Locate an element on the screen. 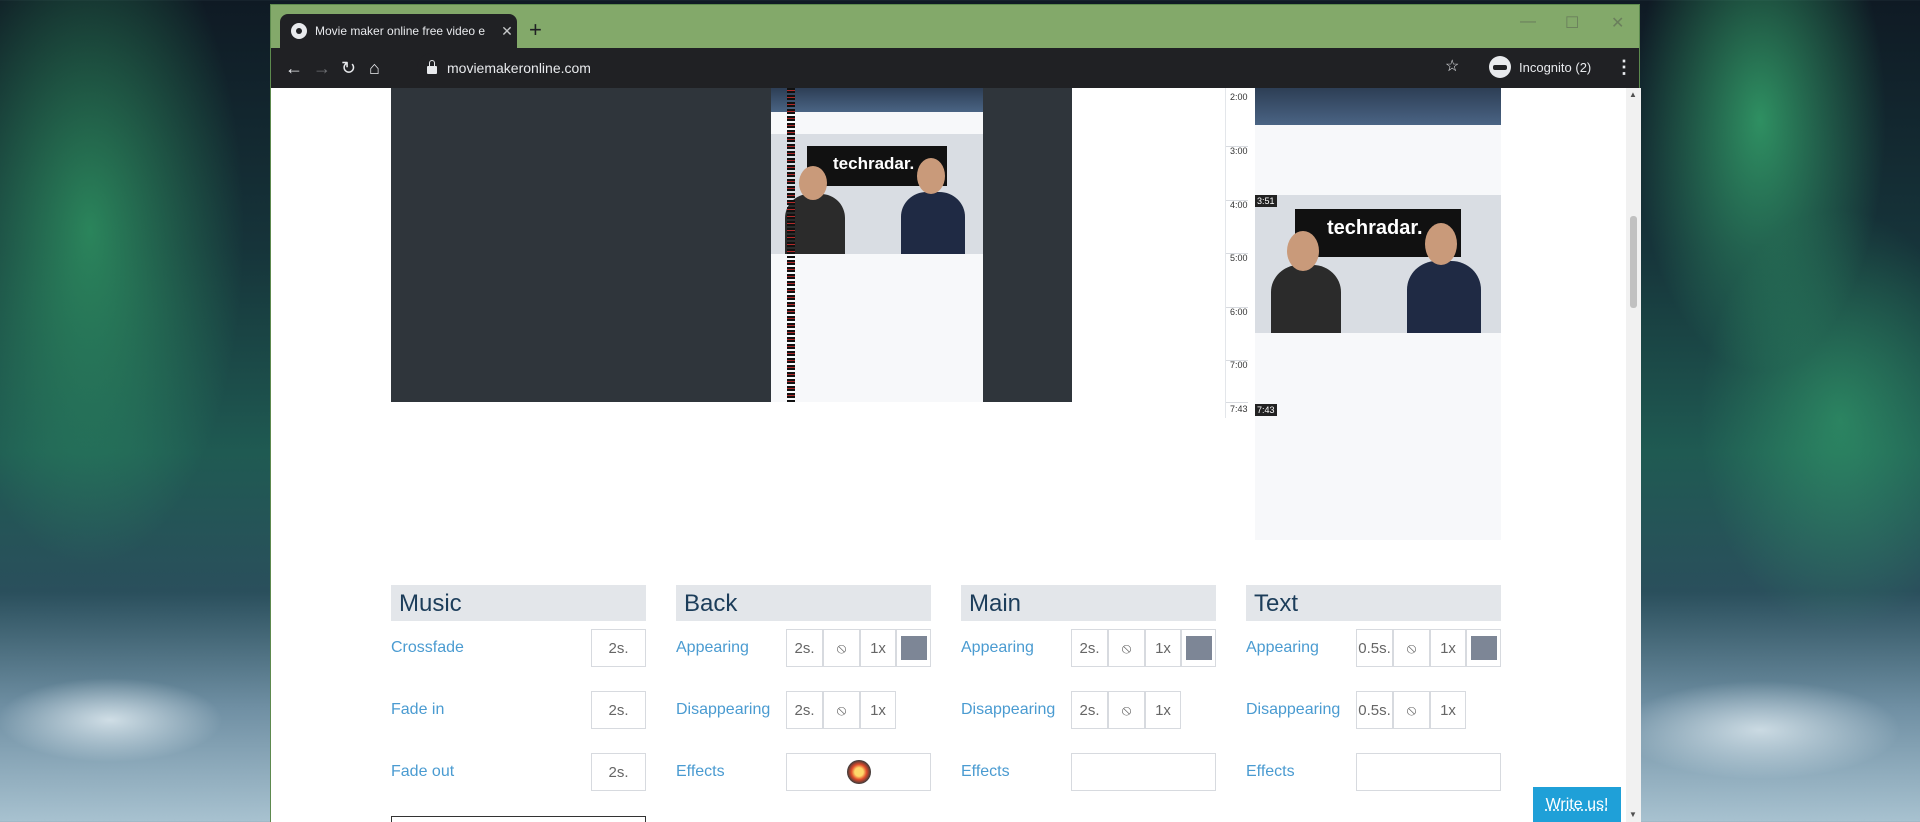 The width and height of the screenshot is (1920, 822). main-effects-picker is located at coordinates (1143, 772).